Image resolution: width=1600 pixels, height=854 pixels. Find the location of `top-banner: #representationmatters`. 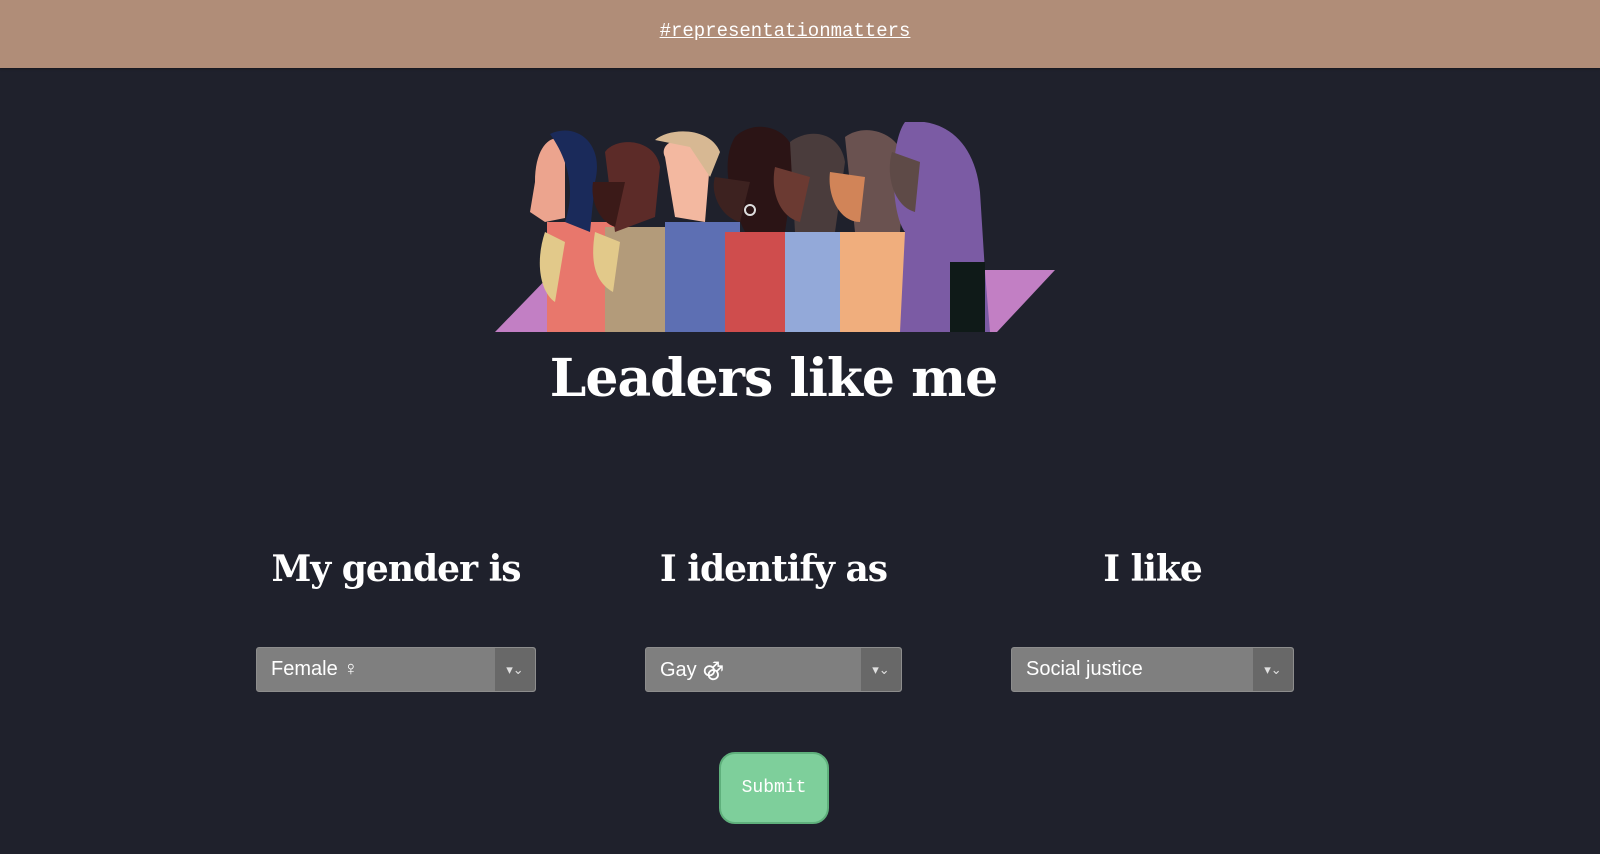

top-banner: #representationmatters is located at coordinates (800, 34).